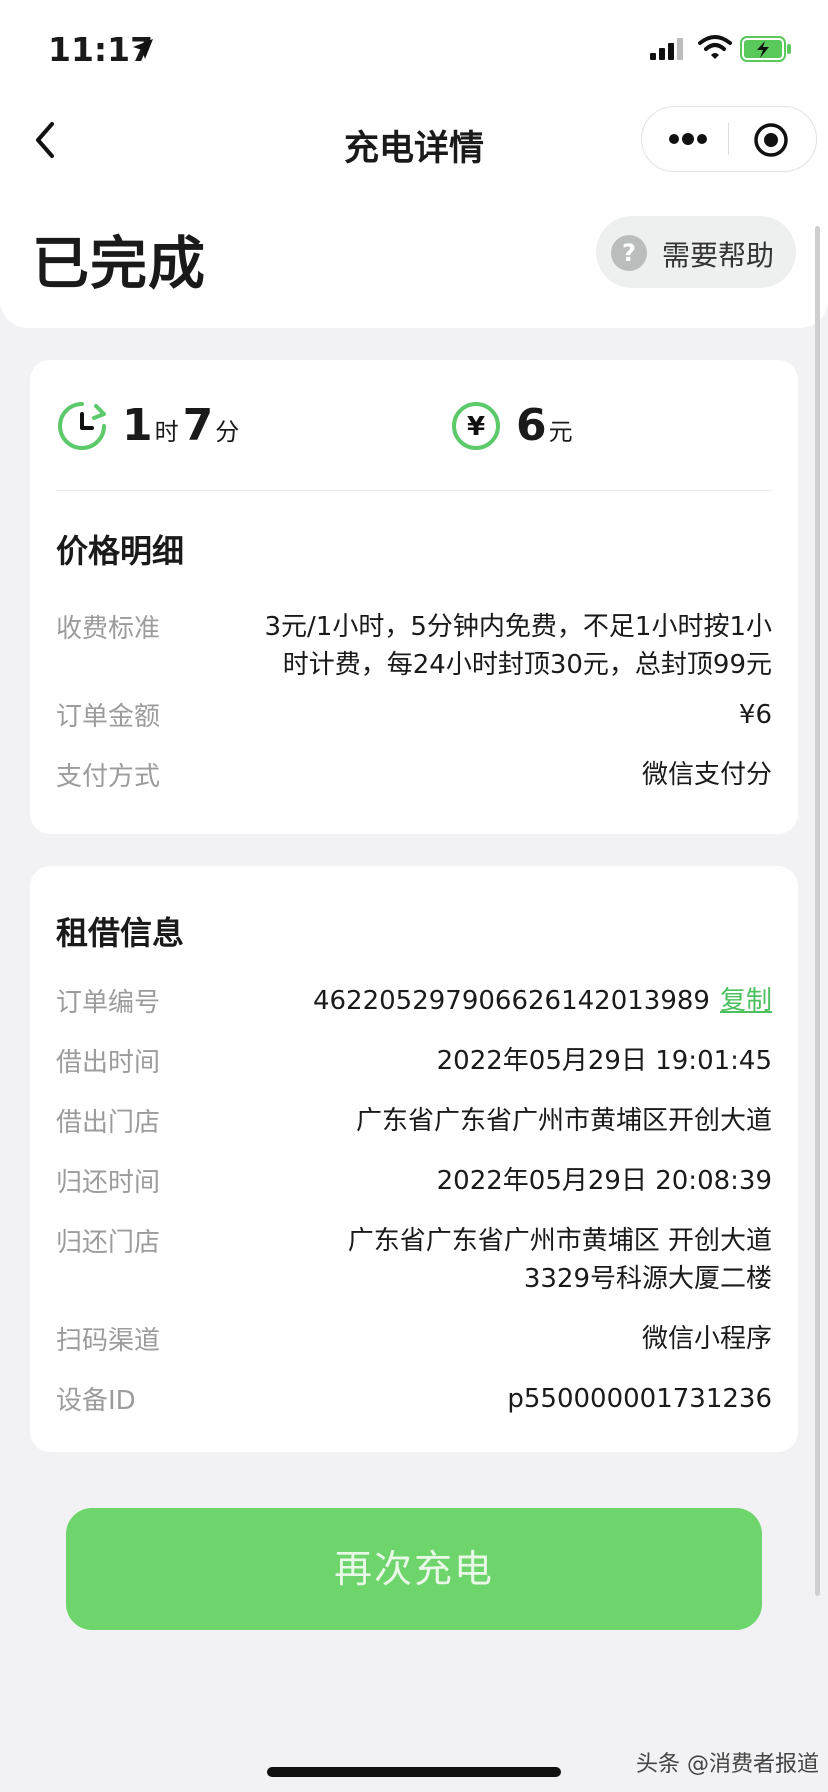 This screenshot has width=828, height=1792. What do you see at coordinates (560, 432) in the screenshot?
I see `amount-unit: 元` at bounding box center [560, 432].